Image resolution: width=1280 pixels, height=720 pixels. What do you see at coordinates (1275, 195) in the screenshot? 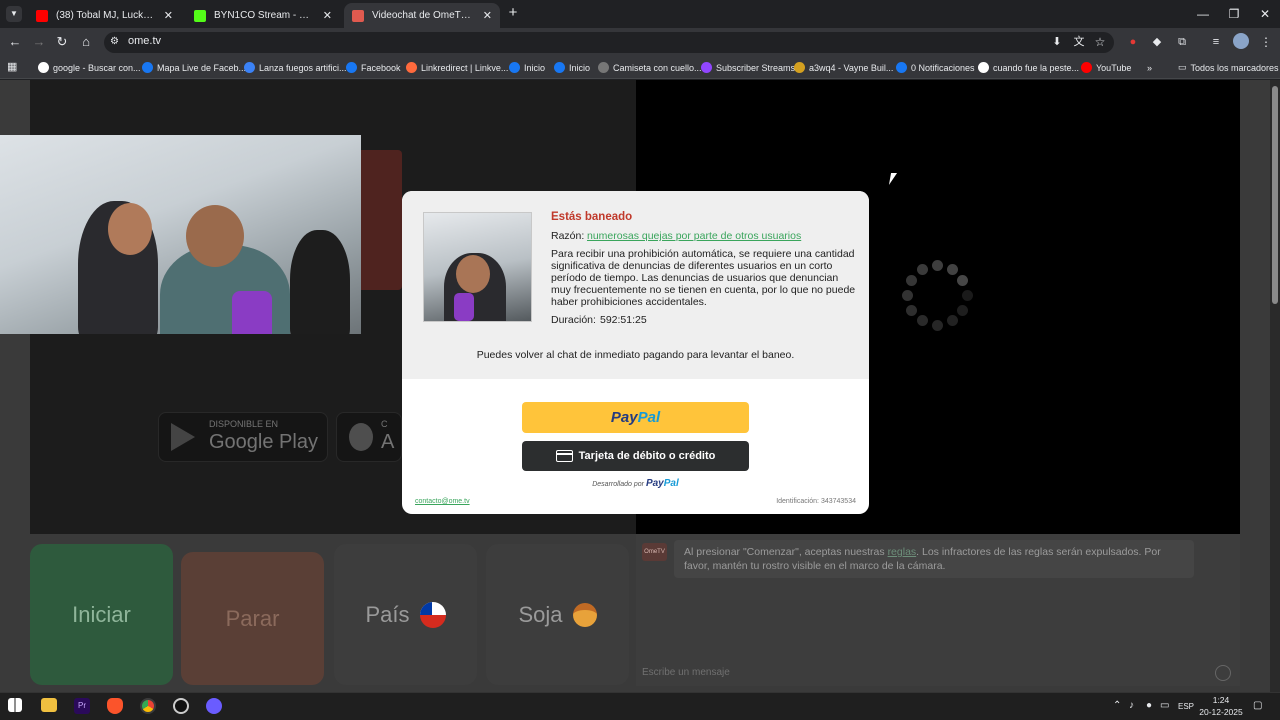
I see `scrollbar-thumb` at bounding box center [1275, 195].